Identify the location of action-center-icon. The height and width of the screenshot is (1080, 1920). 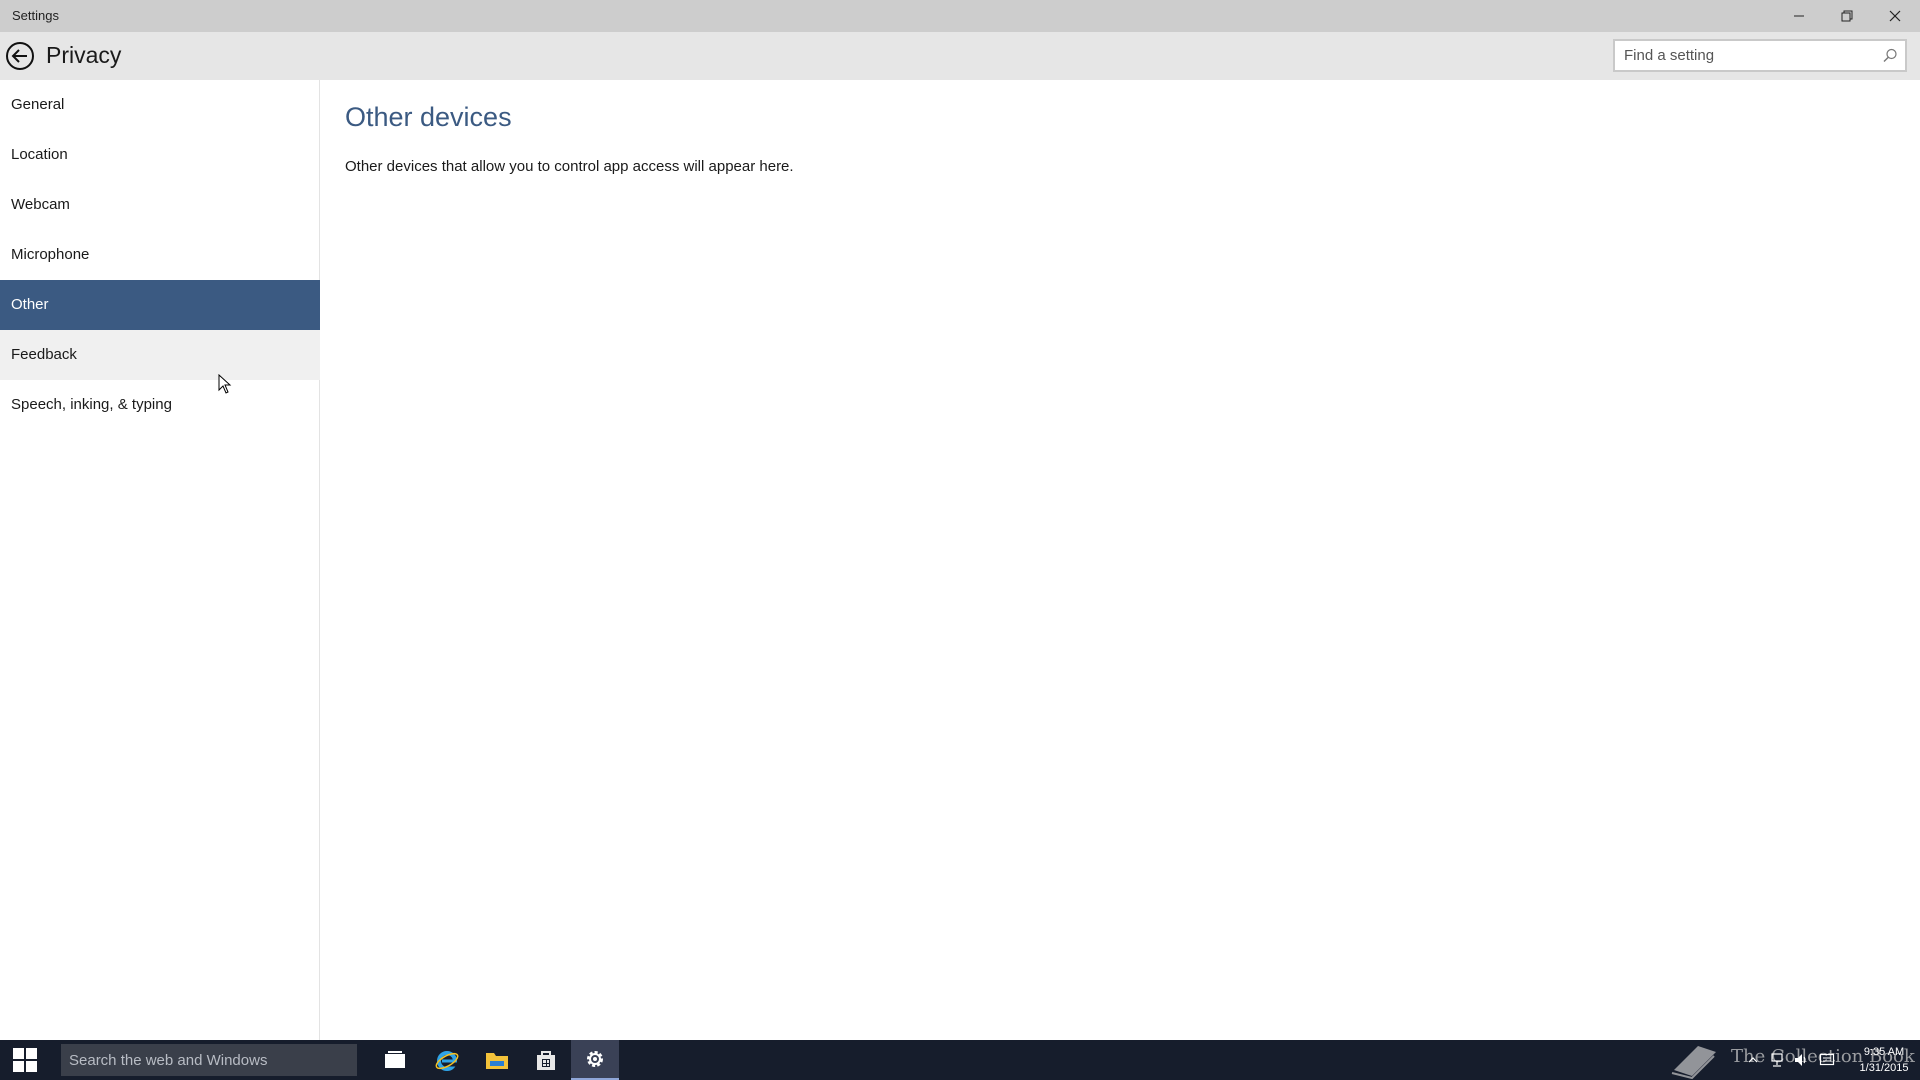
(1827, 1059).